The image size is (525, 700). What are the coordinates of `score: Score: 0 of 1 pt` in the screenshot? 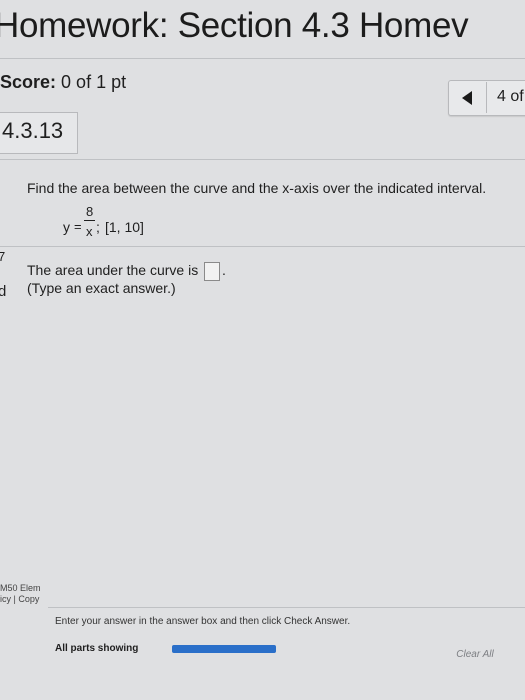 It's located at (63, 82).